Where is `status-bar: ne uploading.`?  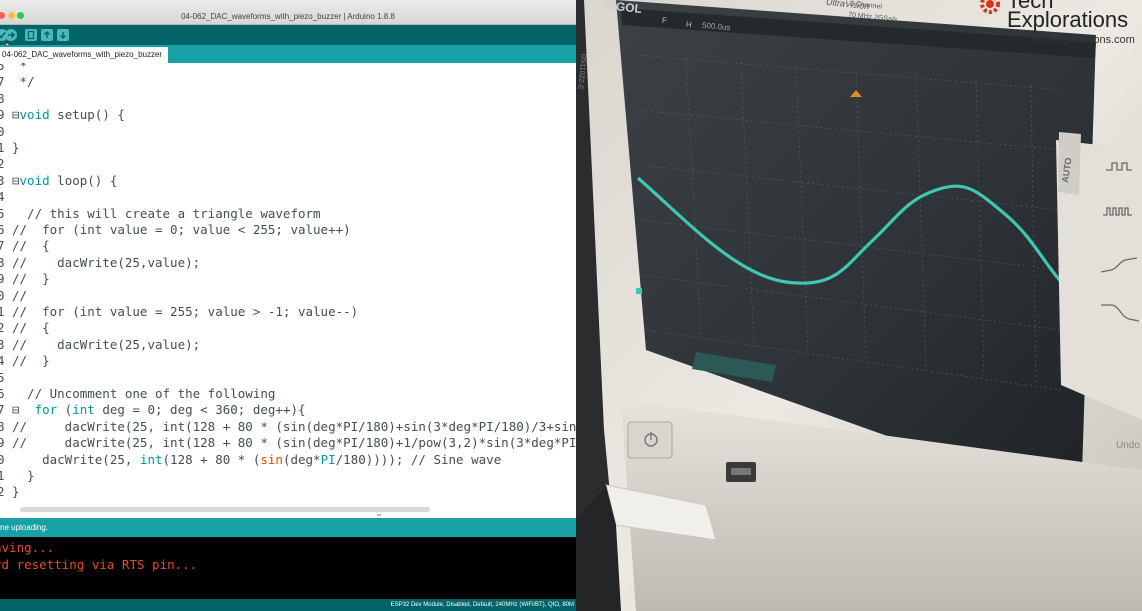
status-bar: ne uploading. is located at coordinates (288, 527).